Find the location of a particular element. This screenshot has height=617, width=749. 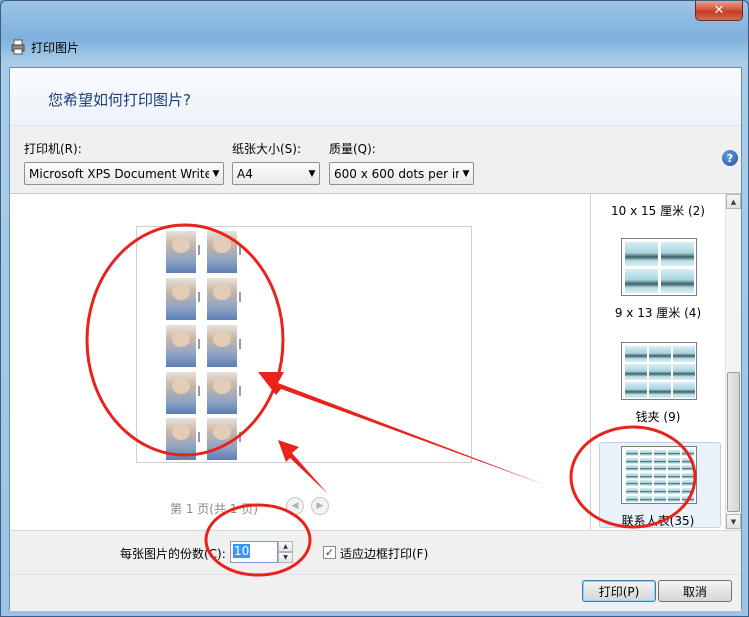

dialog-header: 您希望如何打印图片? is located at coordinates (375, 97).